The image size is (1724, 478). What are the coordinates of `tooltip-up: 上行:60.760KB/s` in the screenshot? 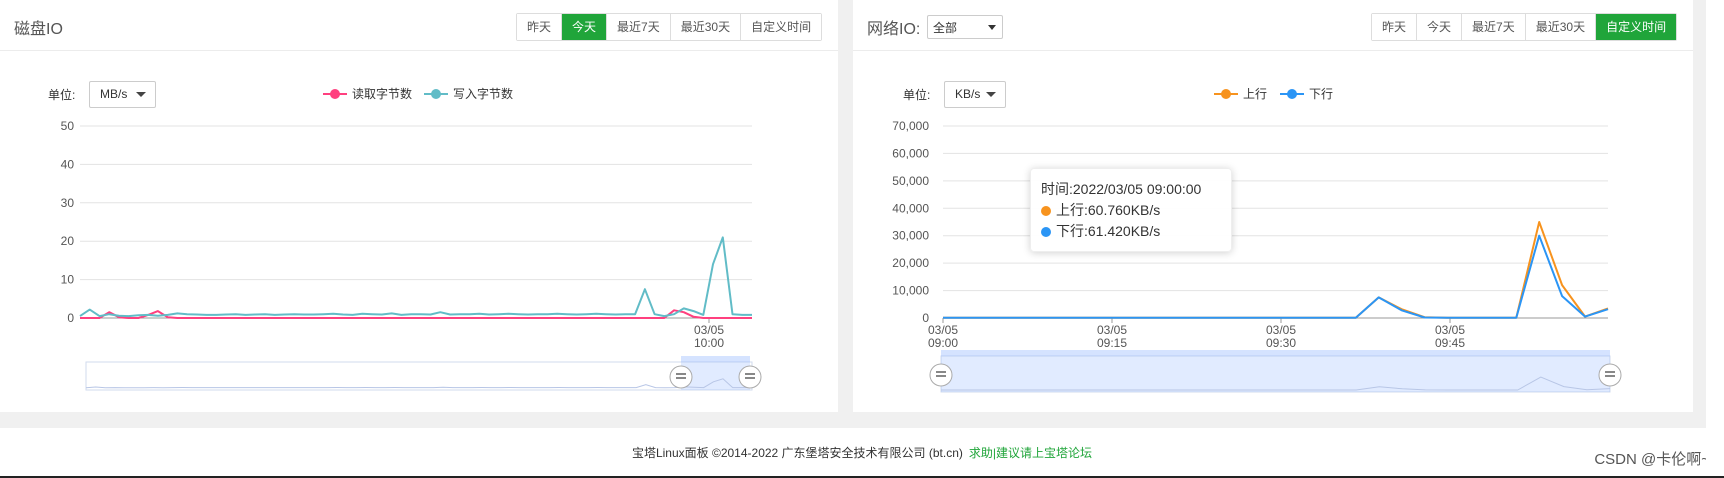 It's located at (1108, 210).